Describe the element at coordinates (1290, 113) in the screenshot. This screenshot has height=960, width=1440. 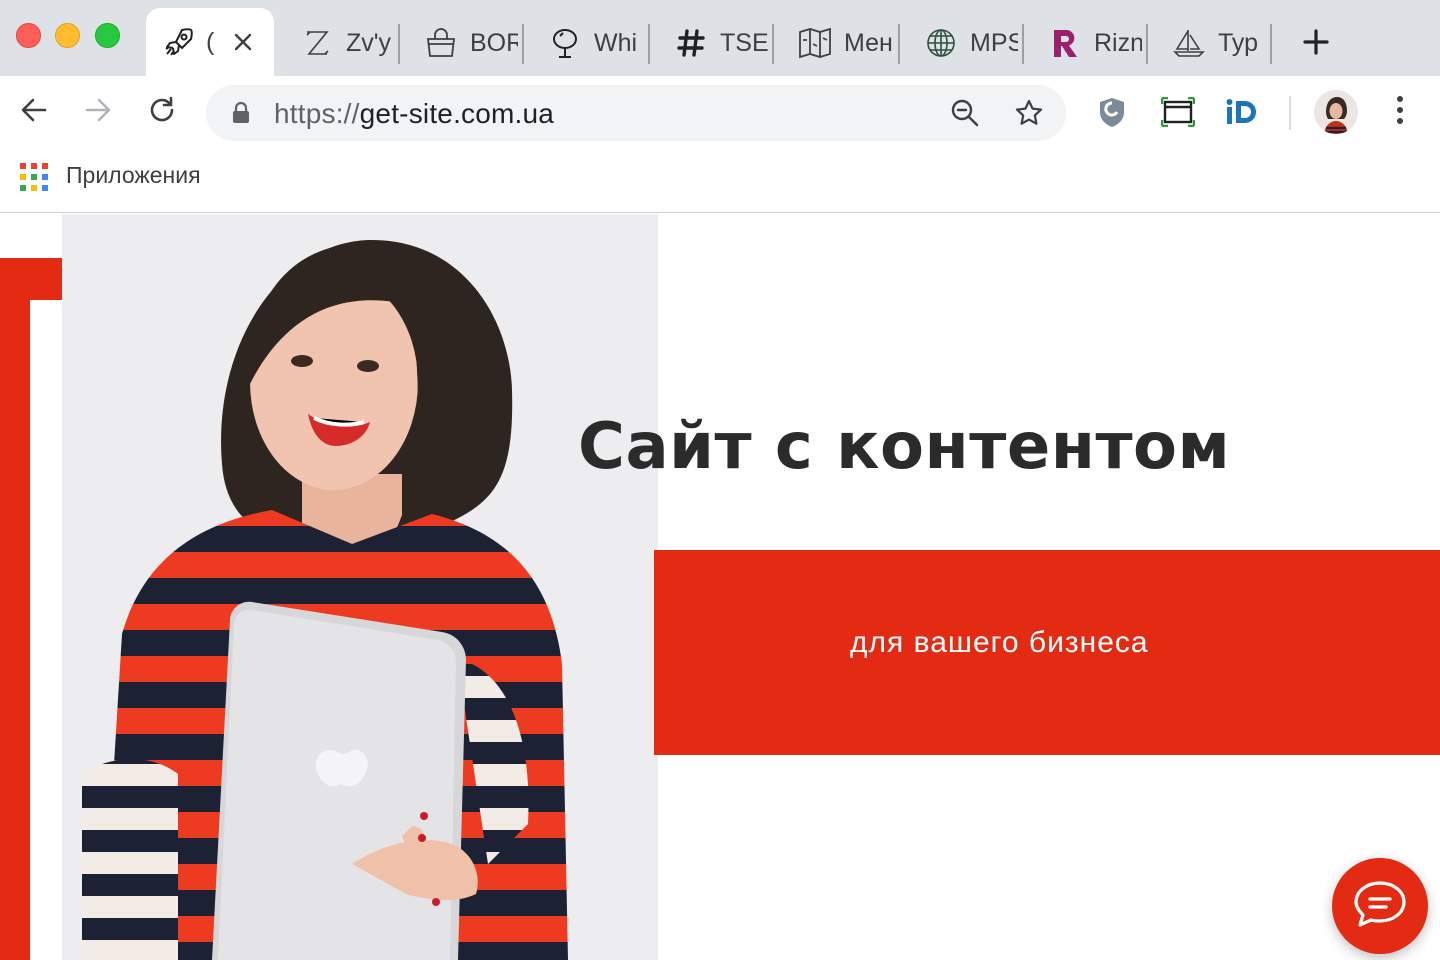
I see `toolbar-divider` at that location.